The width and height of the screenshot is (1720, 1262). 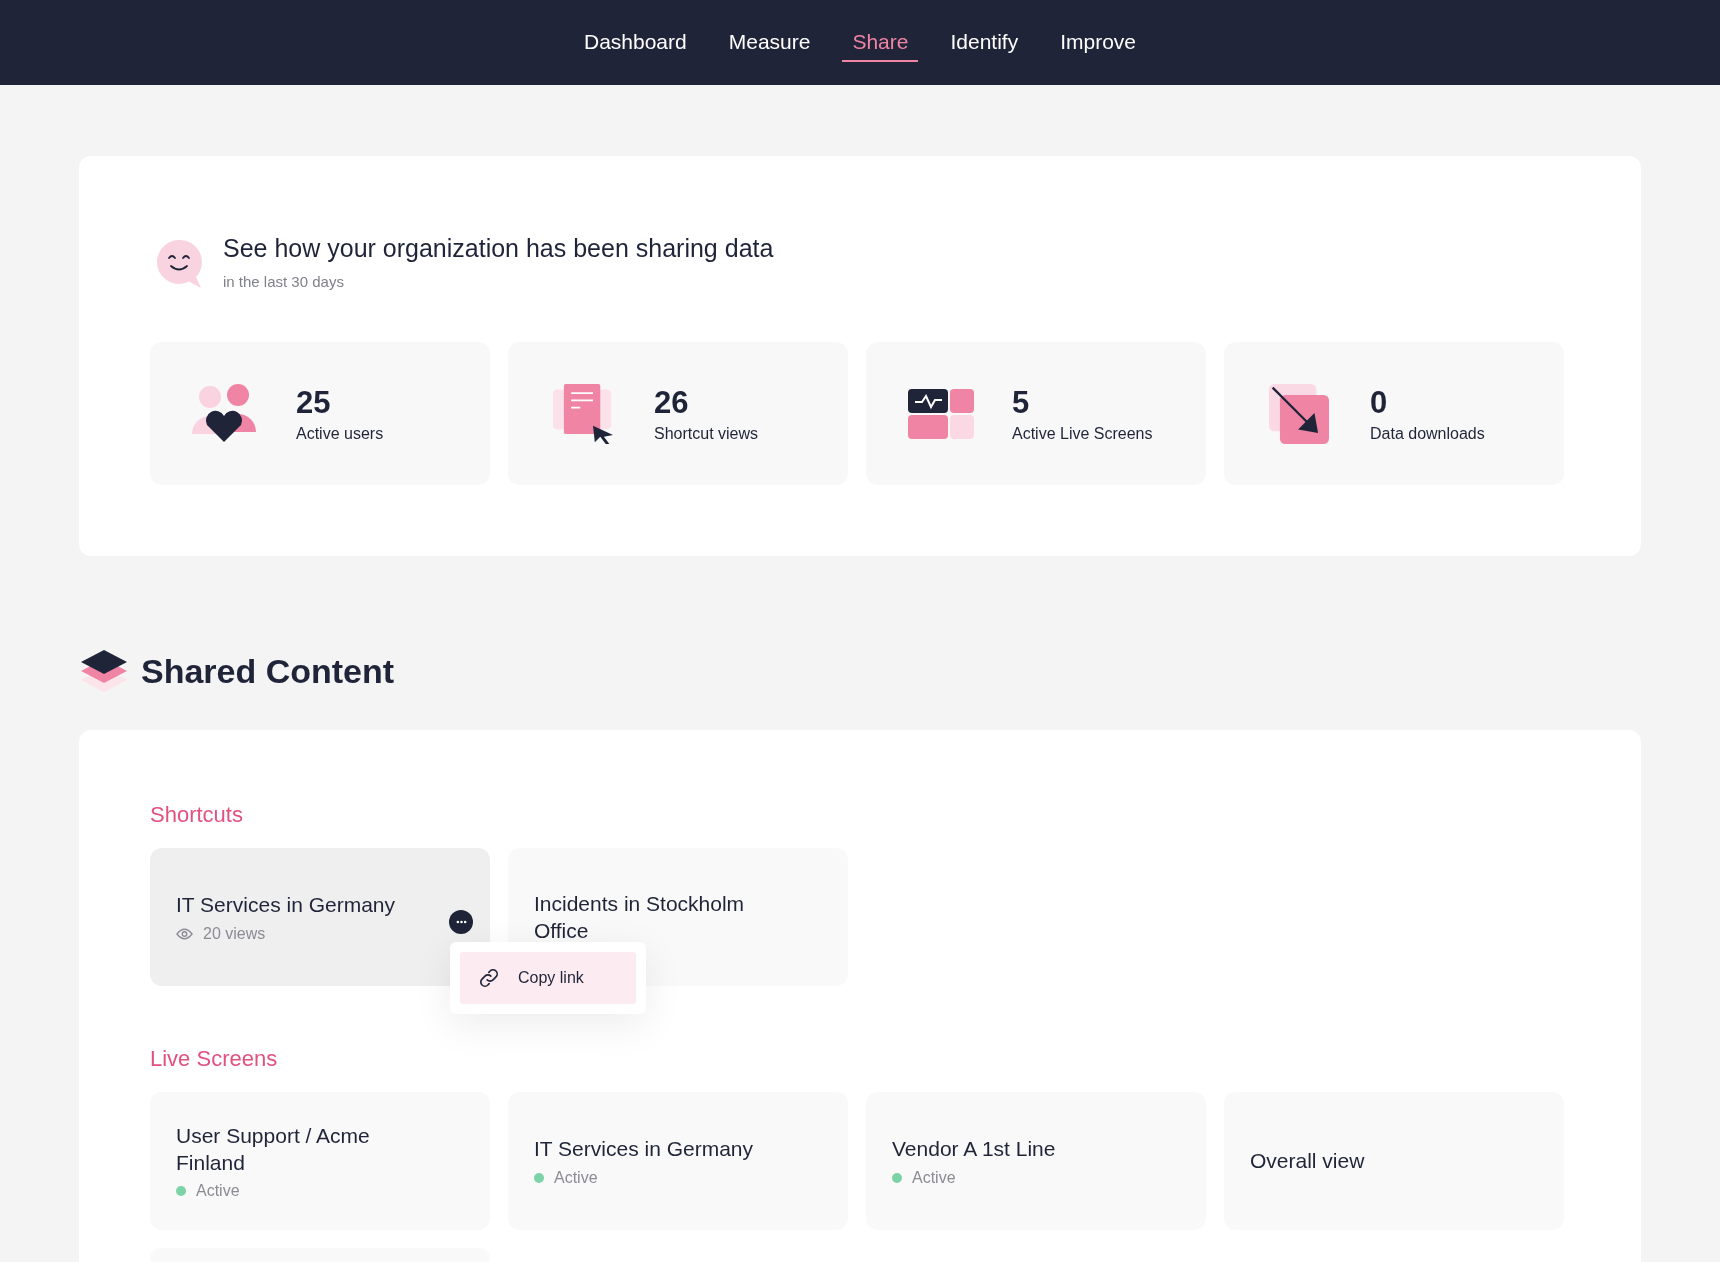 I want to click on stat-label: Data downloads, so click(x=1427, y=433).